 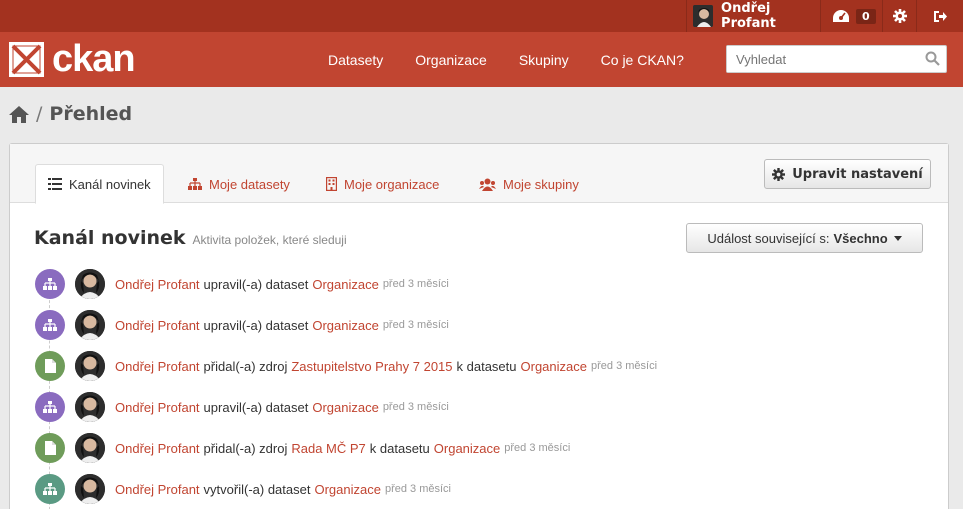 What do you see at coordinates (55, 184) in the screenshot?
I see `list-icon` at bounding box center [55, 184].